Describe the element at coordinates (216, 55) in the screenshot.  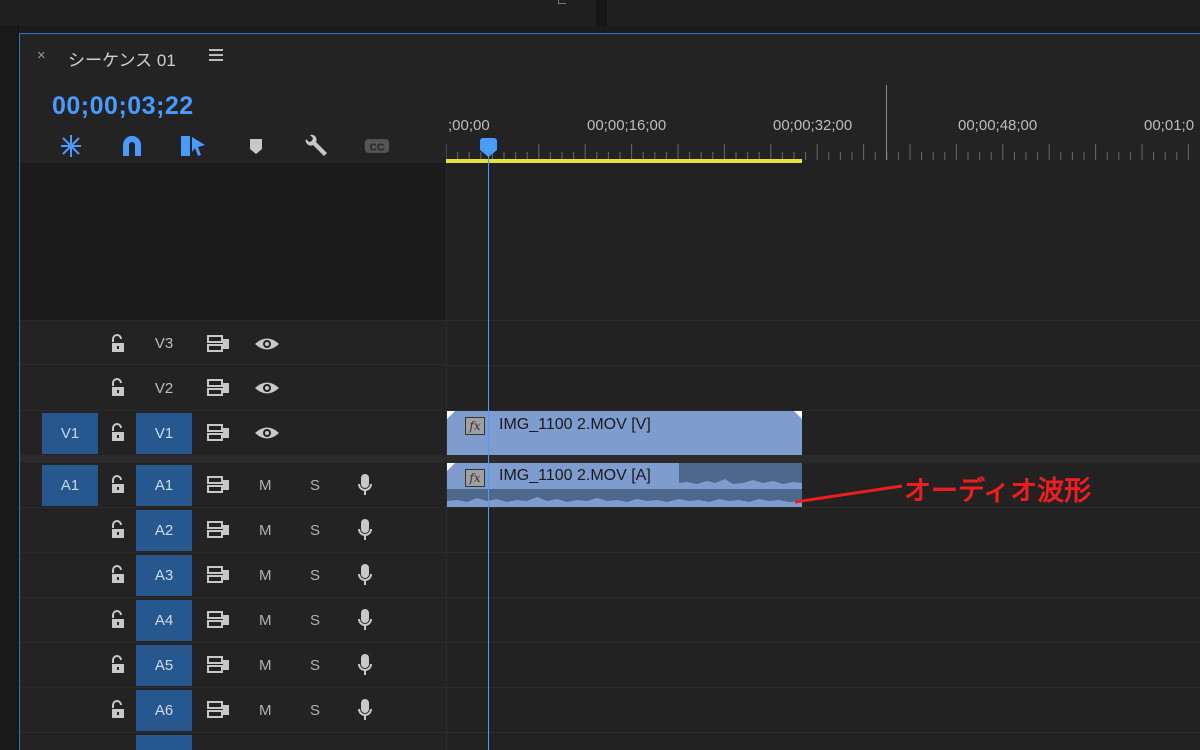
I see `panel-menu-icon` at that location.